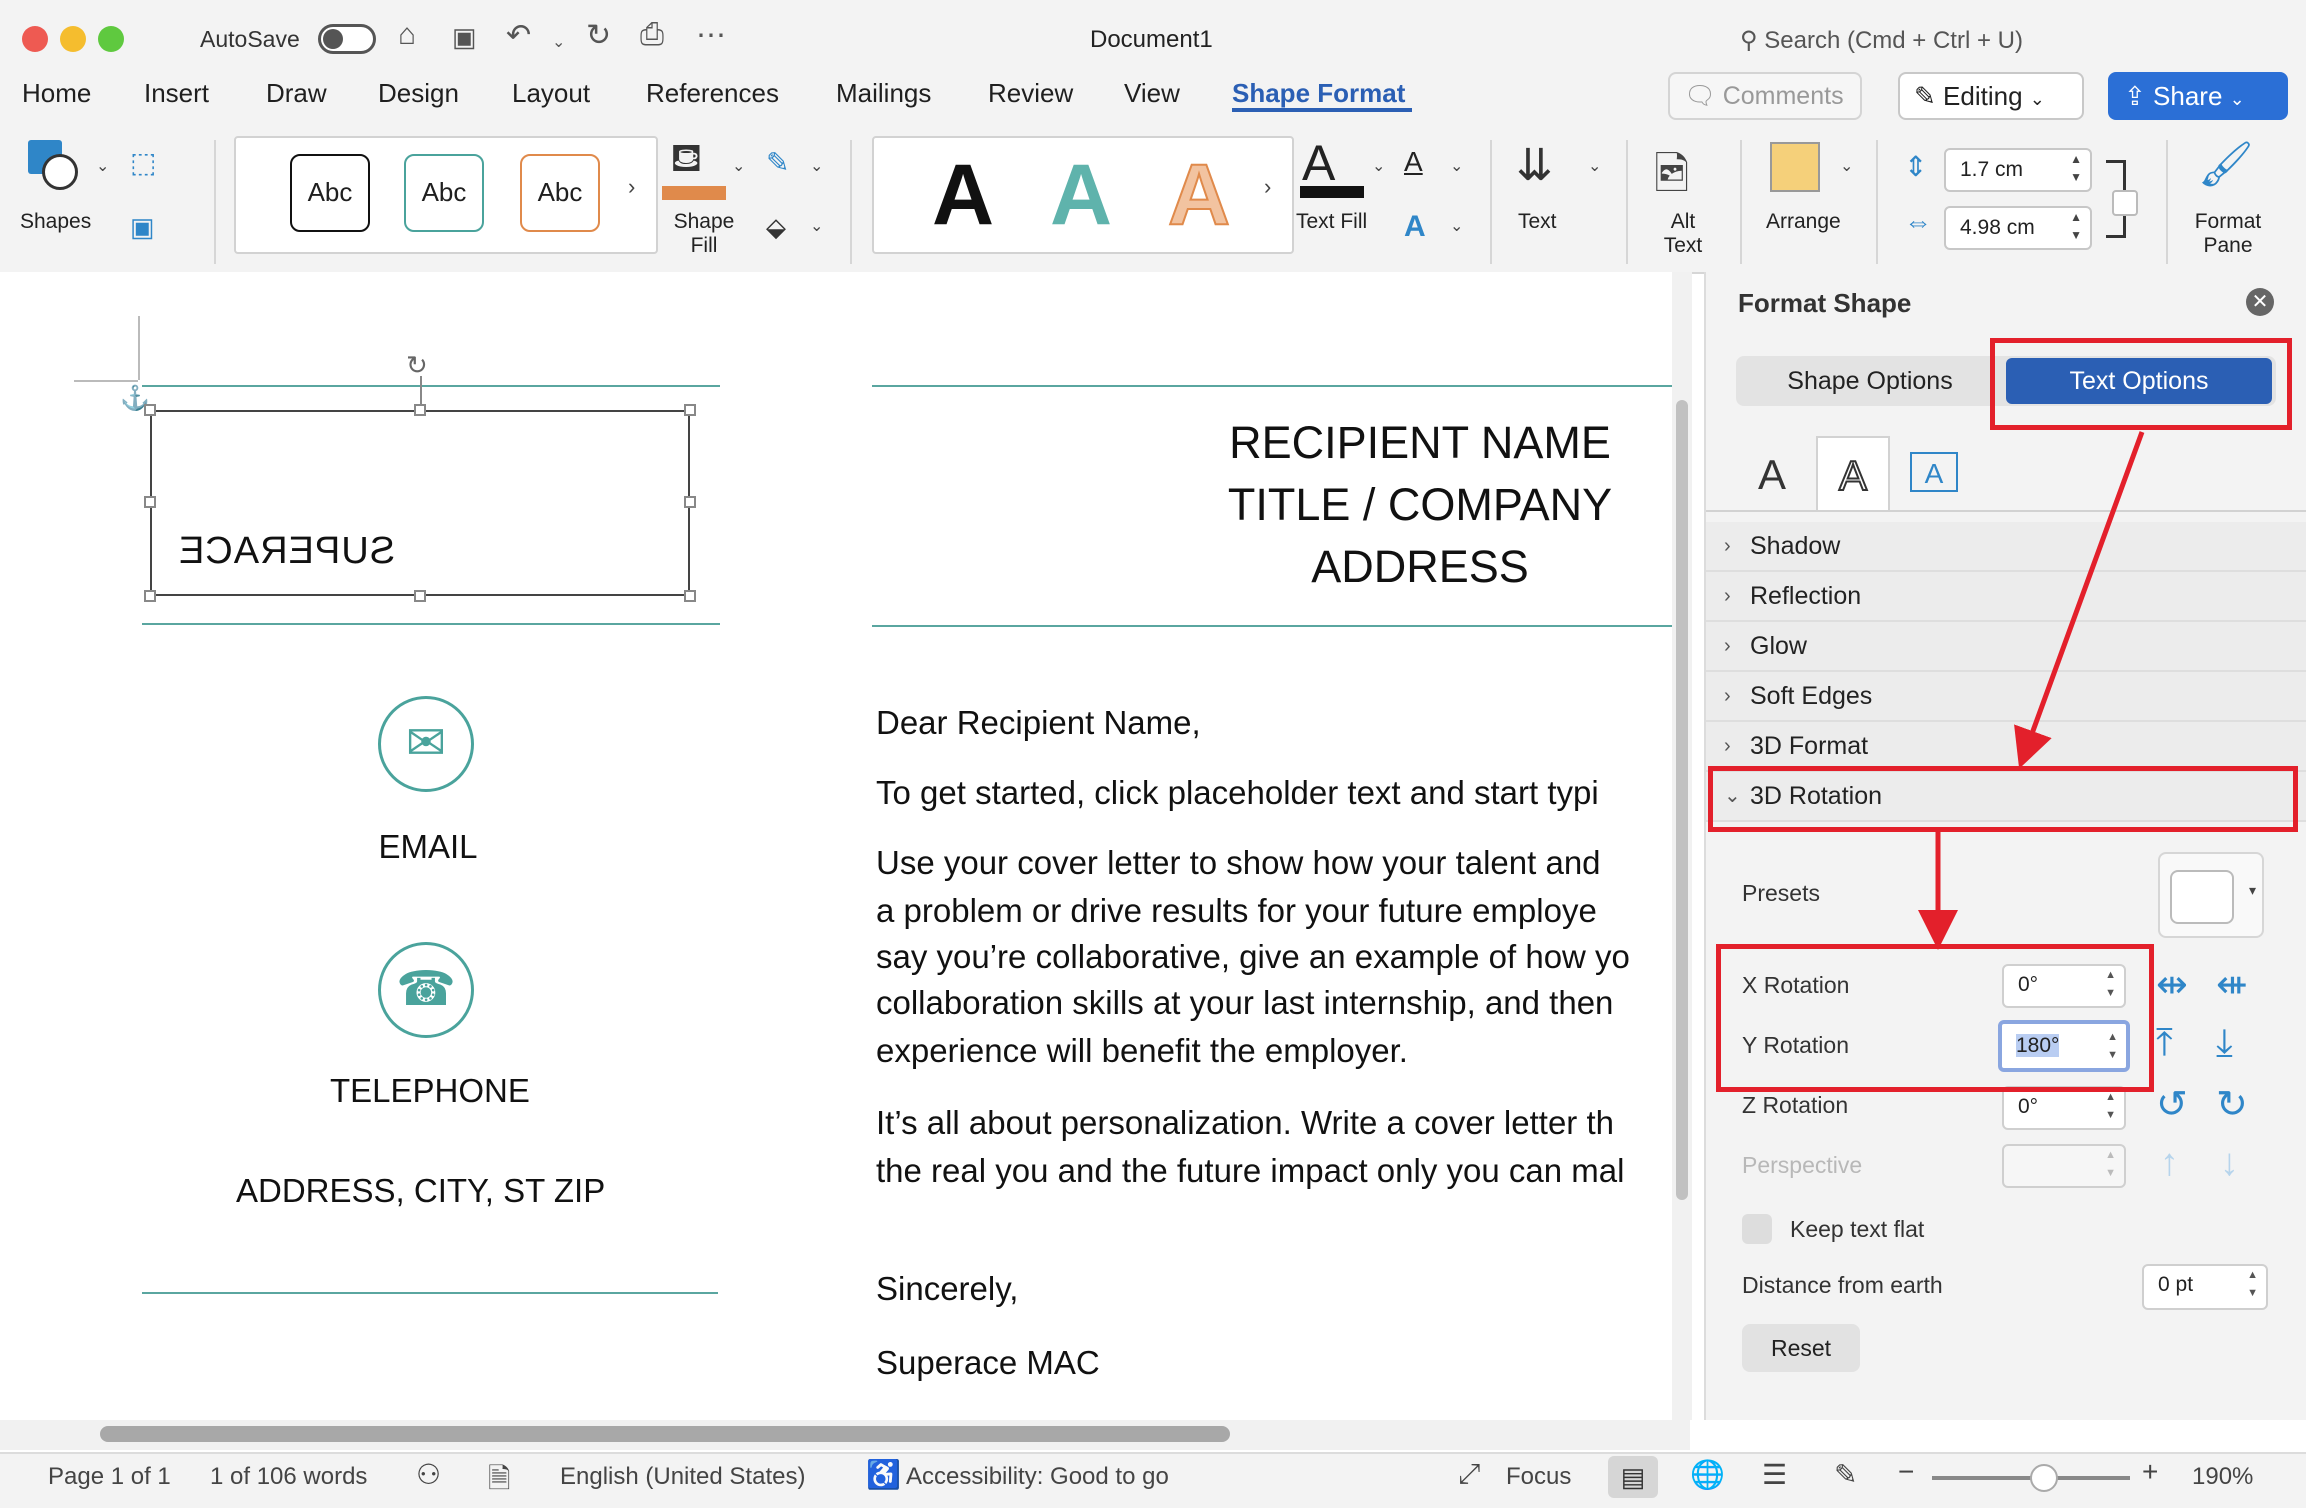 This screenshot has width=2306, height=1508. What do you see at coordinates (558, 42) in the screenshot?
I see `undo-dropdown-chevron-icon: ⌄` at bounding box center [558, 42].